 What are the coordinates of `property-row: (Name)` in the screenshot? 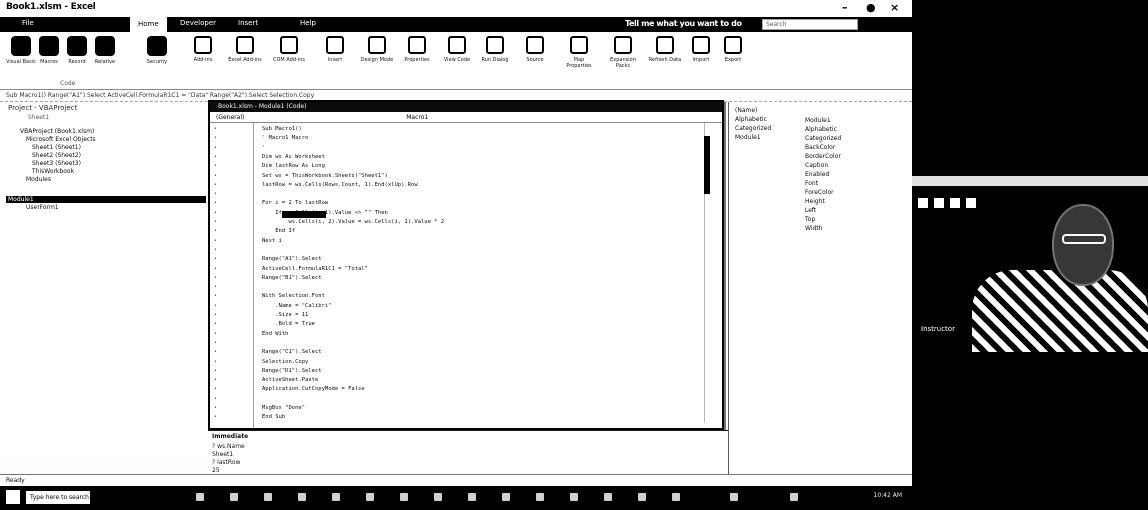 It's located at (753, 110).